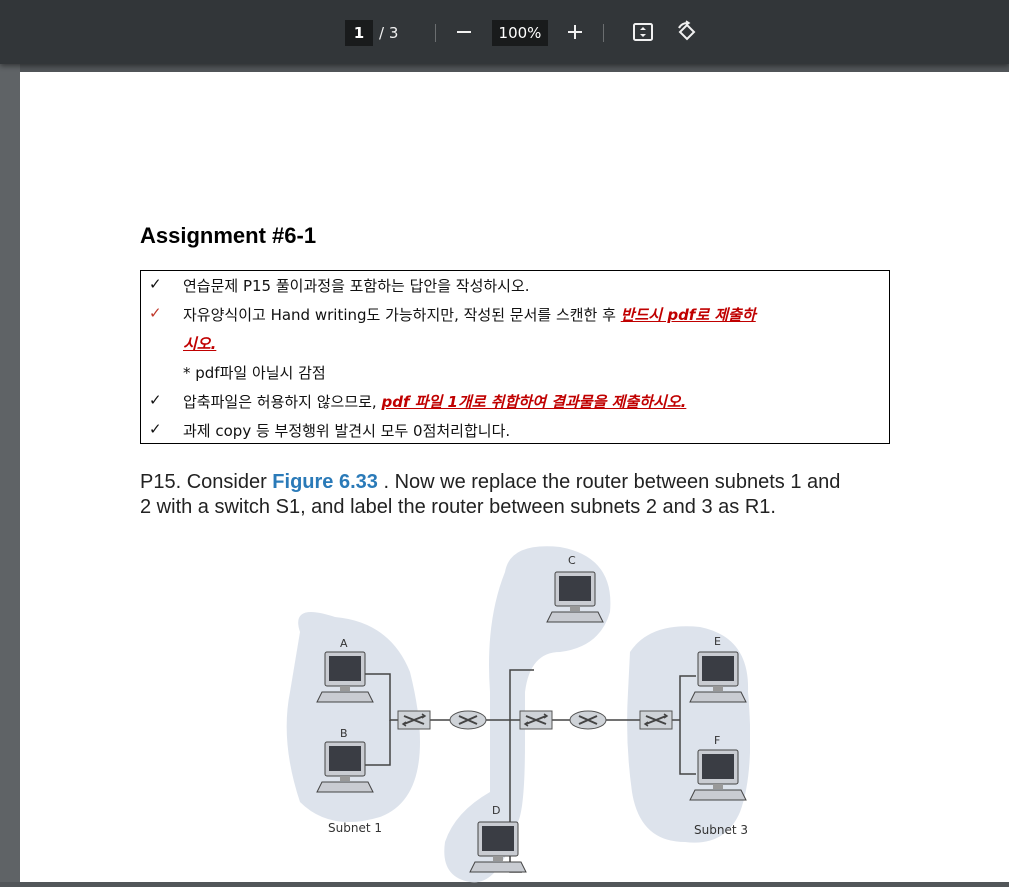 This screenshot has height=887, width=1009. I want to click on page-number-input: 1, so click(359, 33).